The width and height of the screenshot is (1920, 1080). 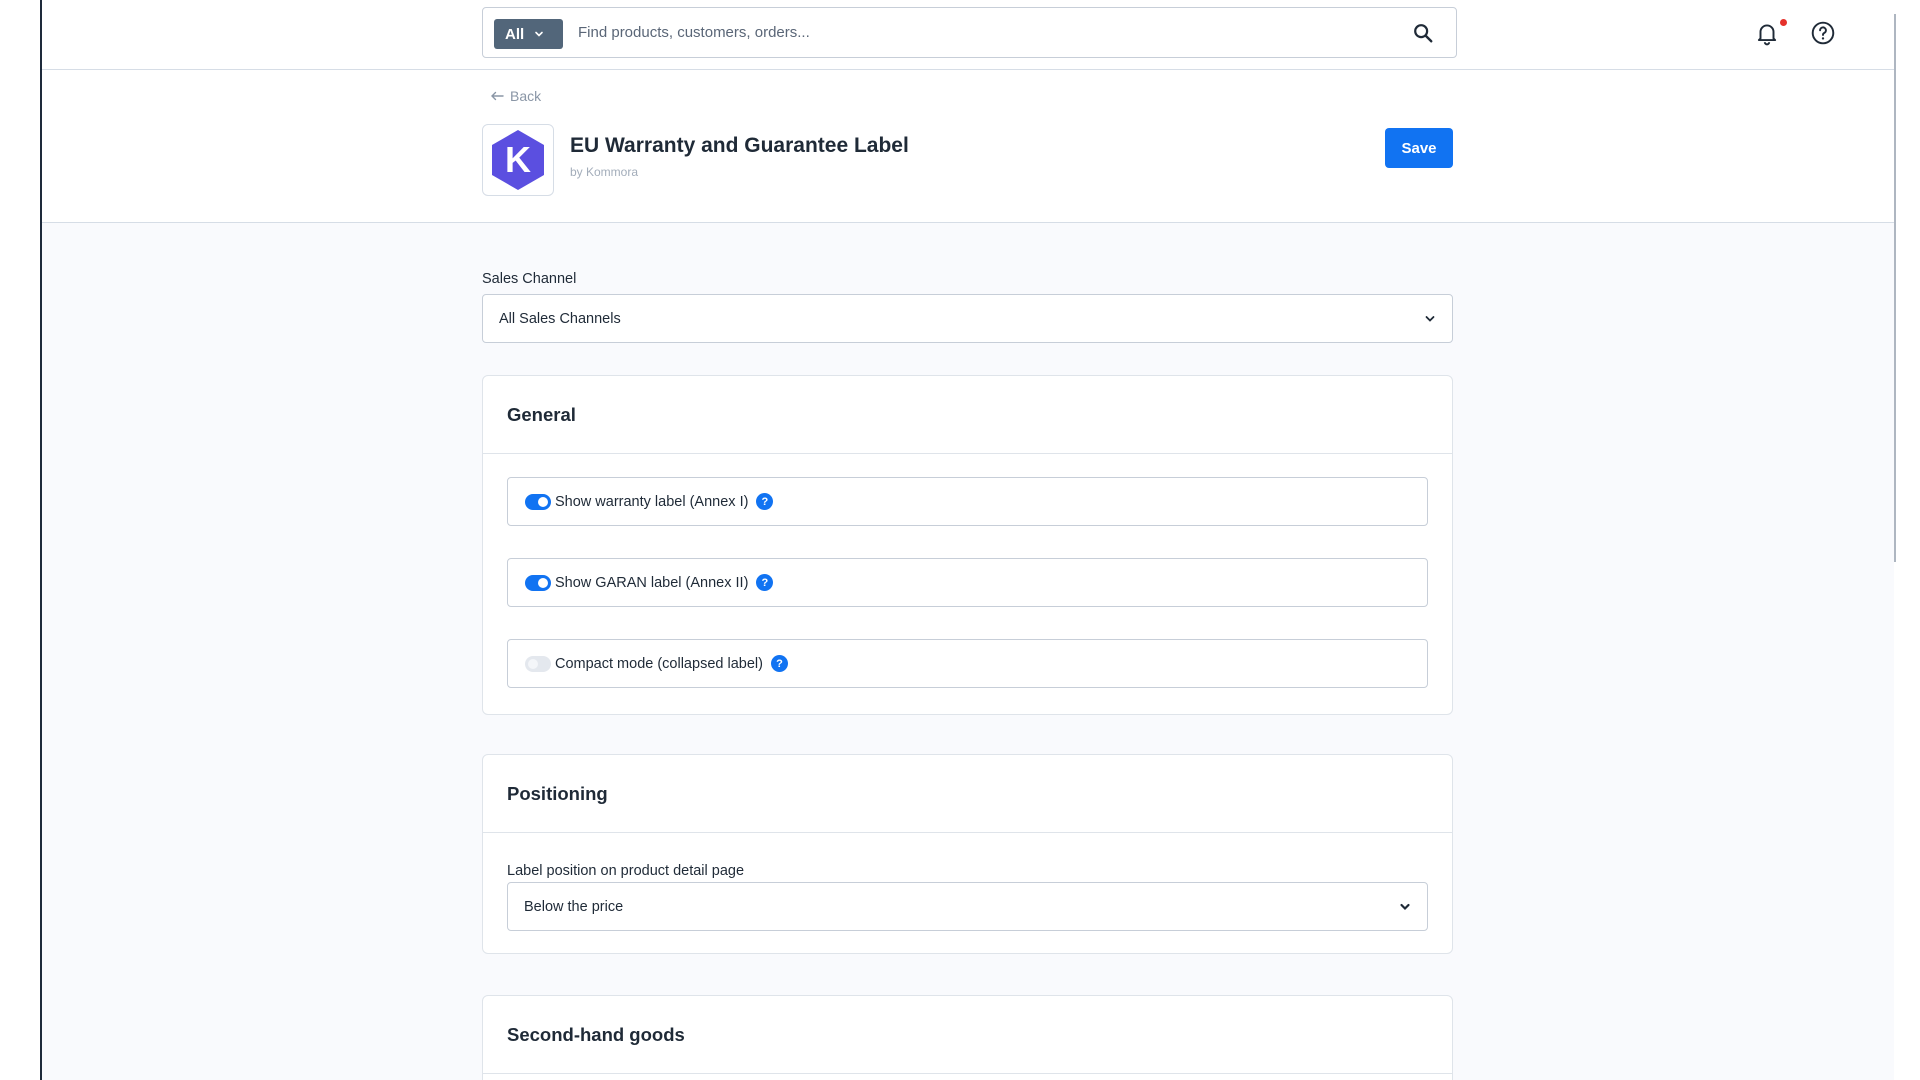 I want to click on sales-channel-select: All Sales Channels, so click(x=967, y=318).